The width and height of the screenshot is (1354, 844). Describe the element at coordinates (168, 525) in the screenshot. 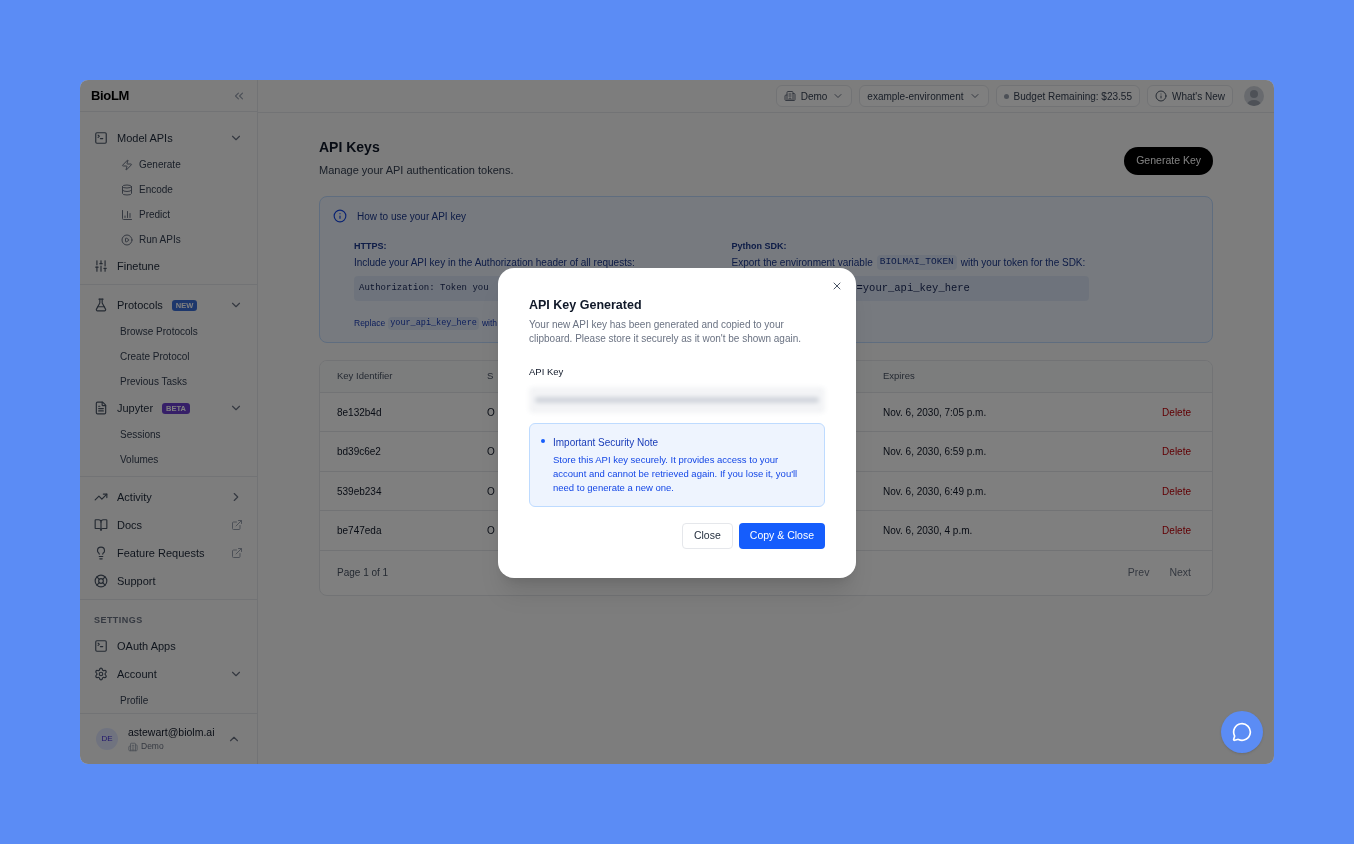

I see `sidebar-item: Docs` at that location.